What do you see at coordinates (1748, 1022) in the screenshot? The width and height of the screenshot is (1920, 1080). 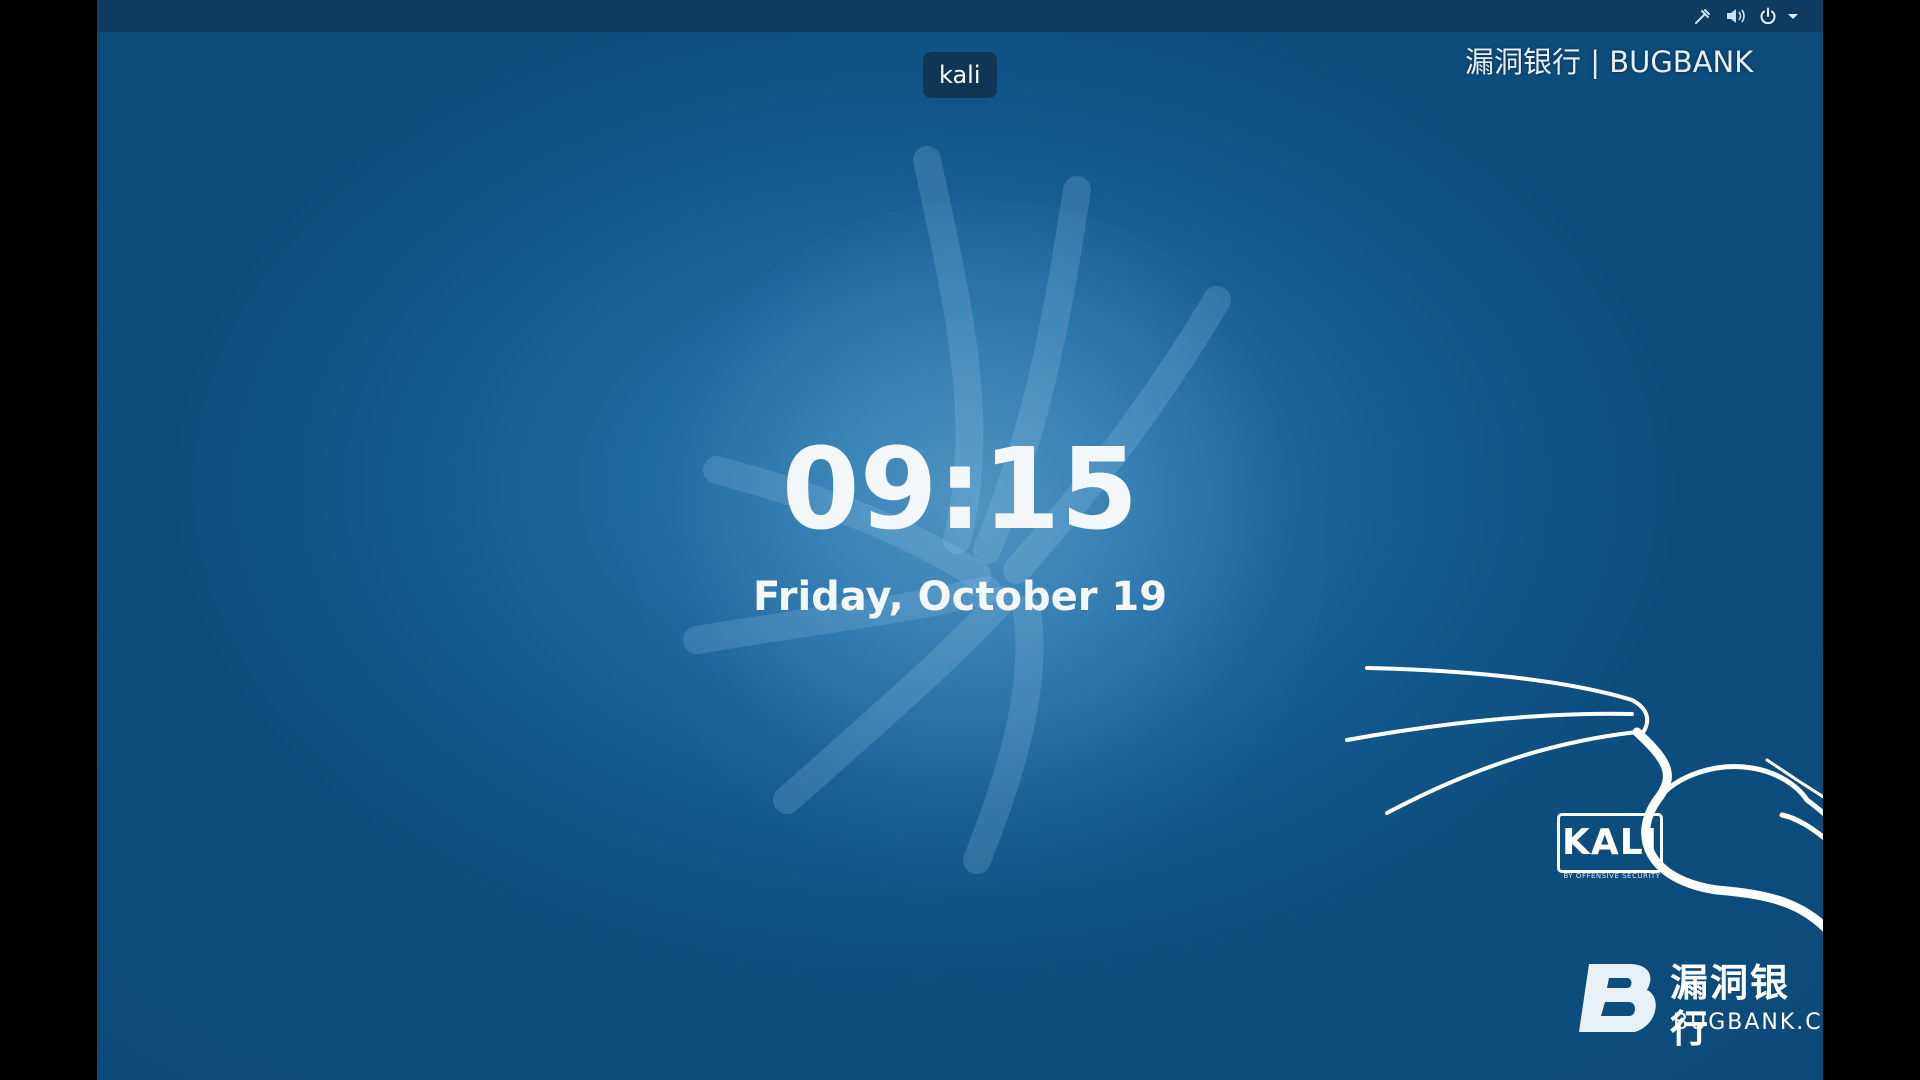 I see `bugbank-en-text: BUGBANK.CN` at bounding box center [1748, 1022].